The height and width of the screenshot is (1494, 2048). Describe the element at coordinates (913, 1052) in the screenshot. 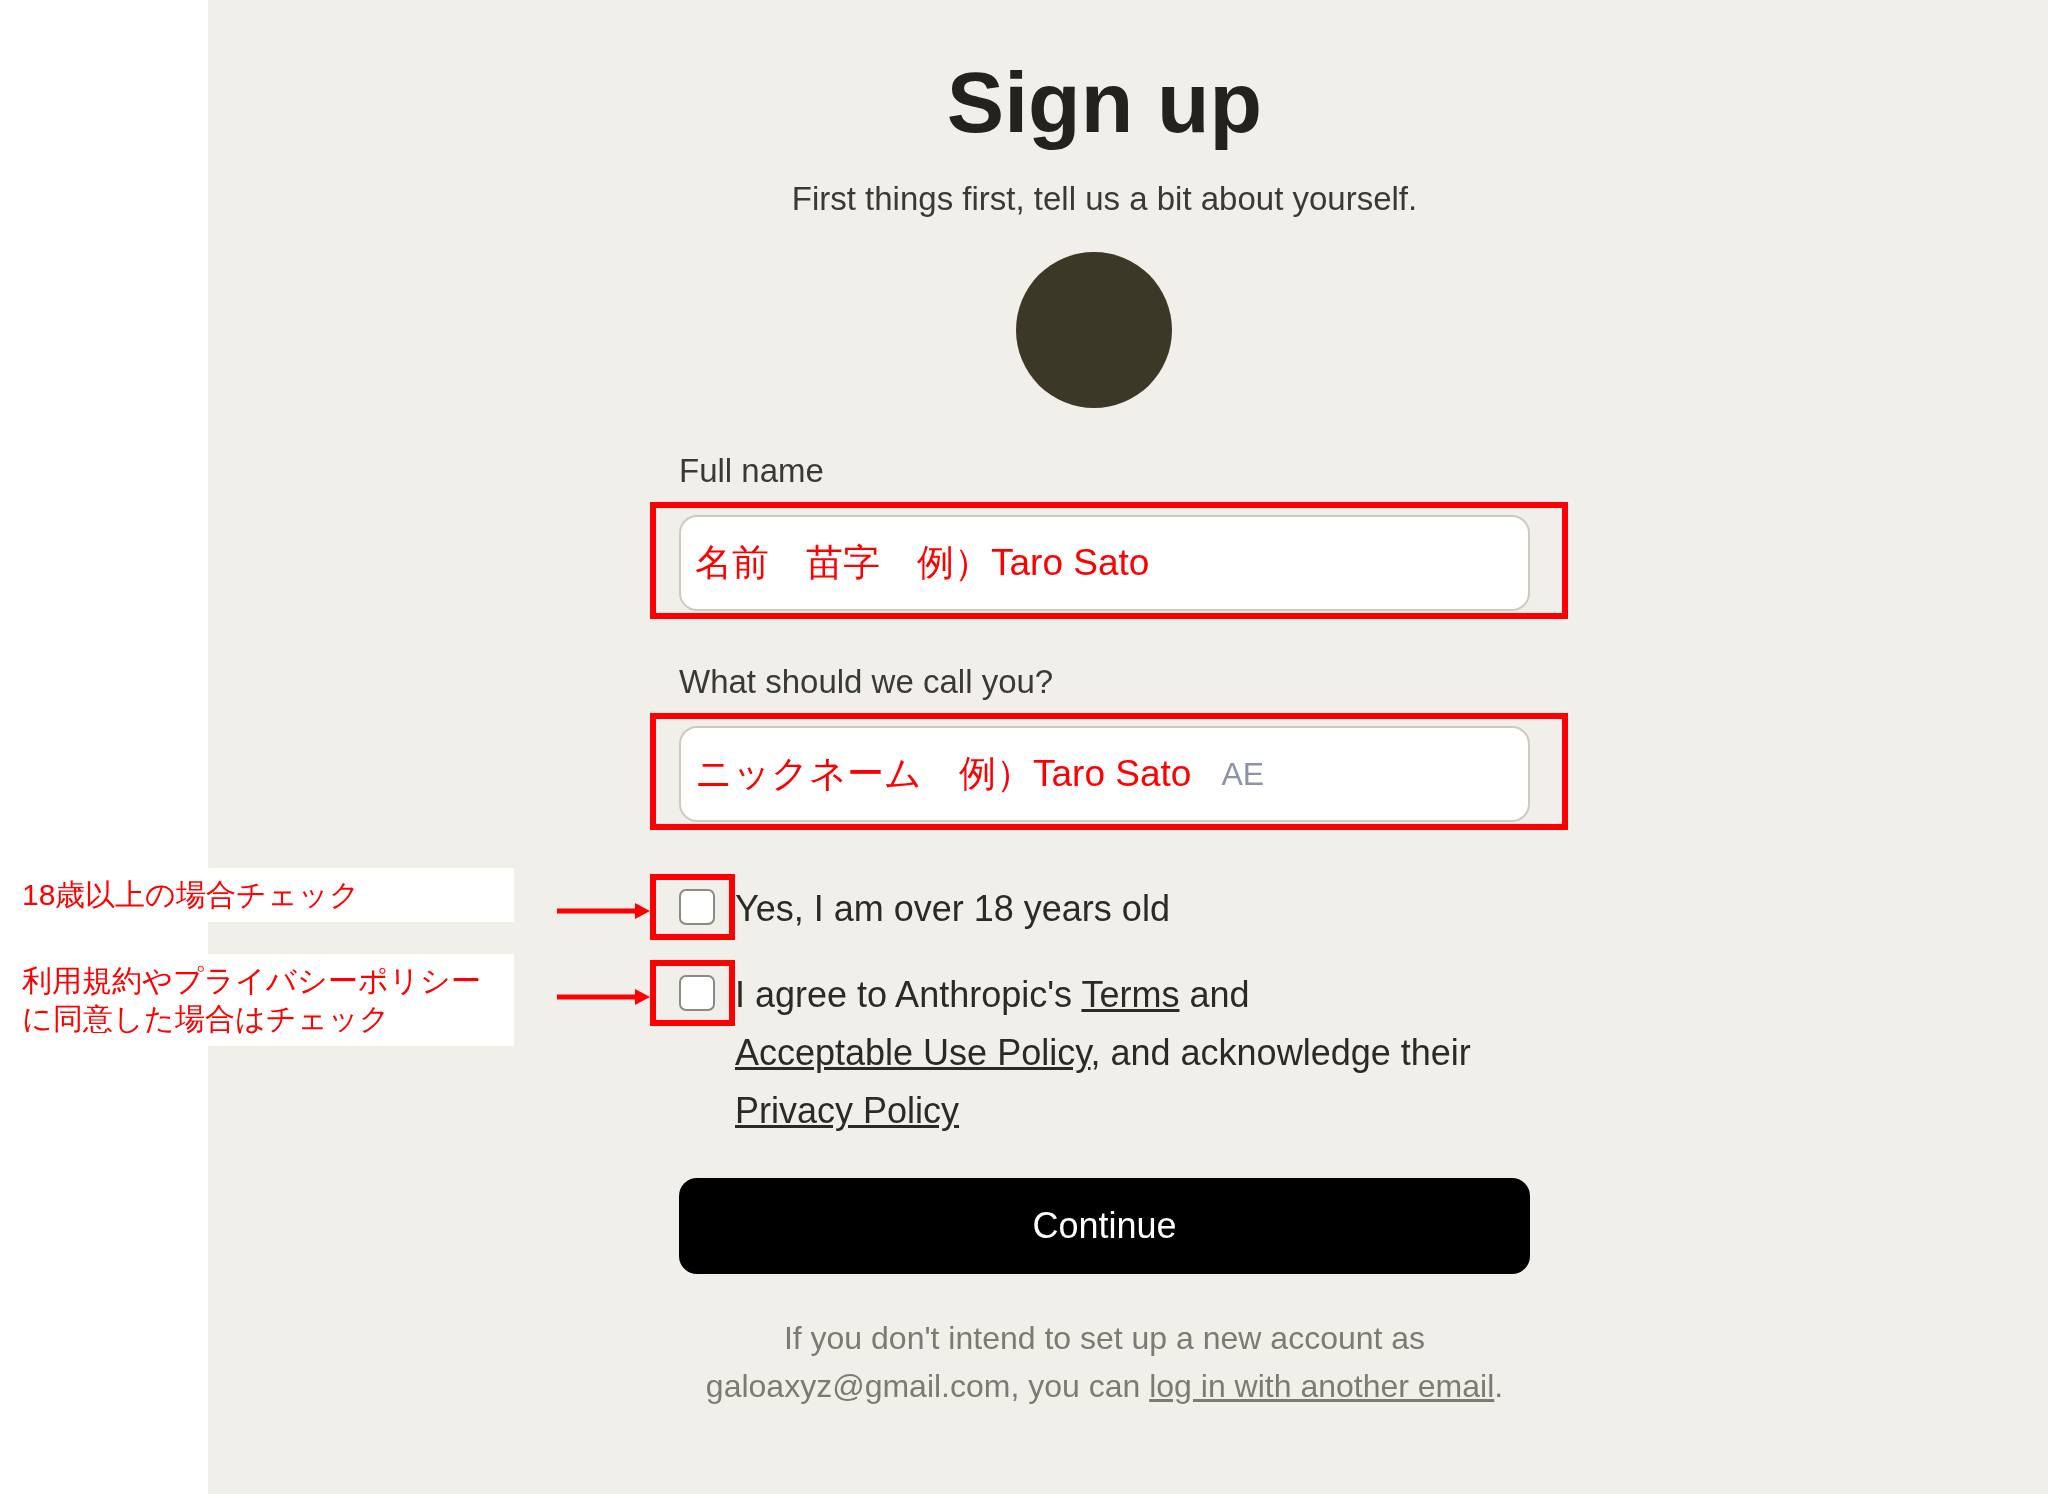

I see `policy-link: Acceptable Use Policy` at that location.